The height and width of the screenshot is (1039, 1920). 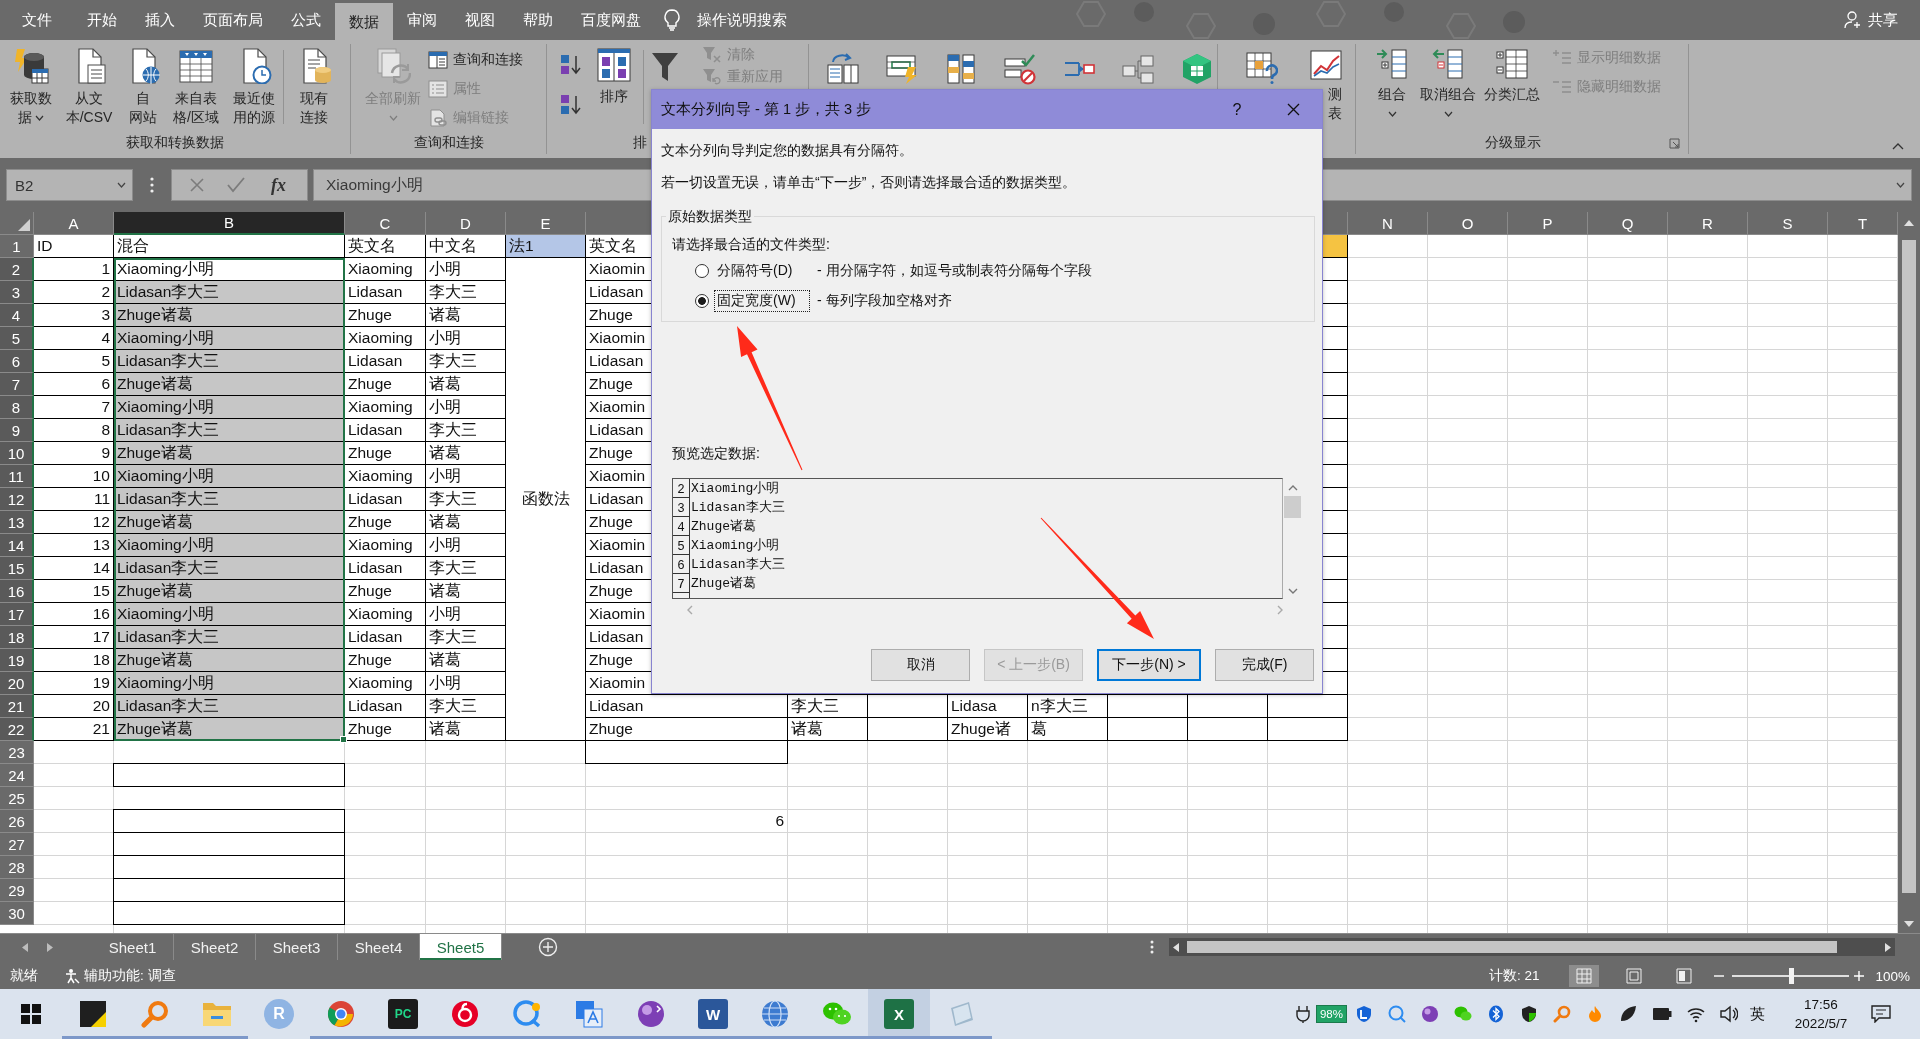 I want to click on line-number: 5, so click(x=681, y=545).